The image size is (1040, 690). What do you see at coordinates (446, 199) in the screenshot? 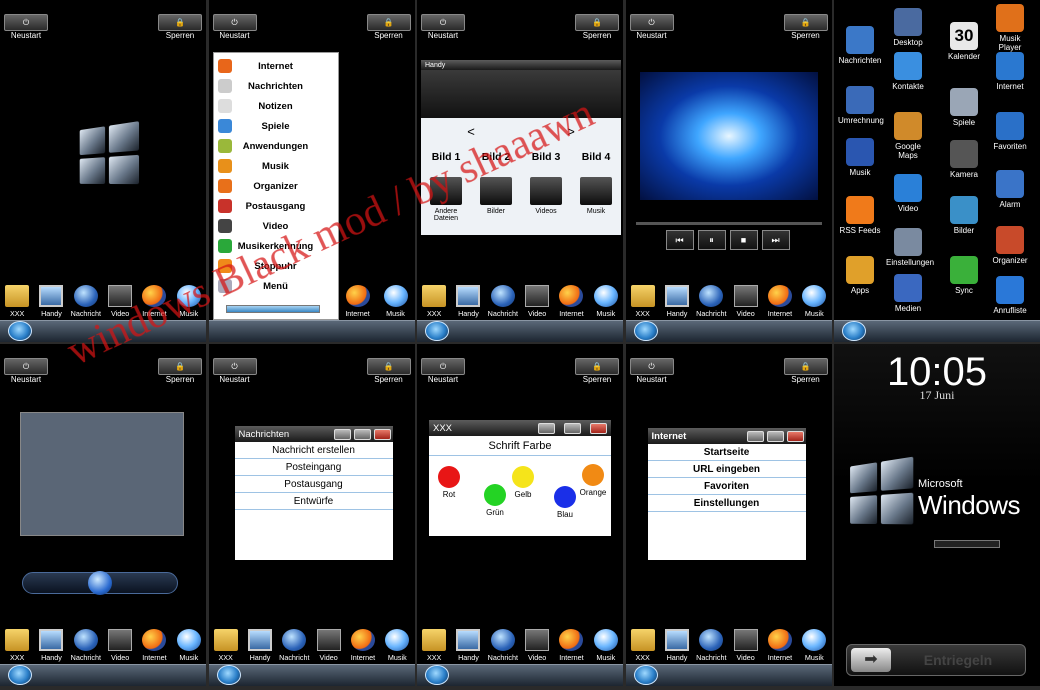
I see `folder-andere-dateien: Andere Dateien` at bounding box center [446, 199].